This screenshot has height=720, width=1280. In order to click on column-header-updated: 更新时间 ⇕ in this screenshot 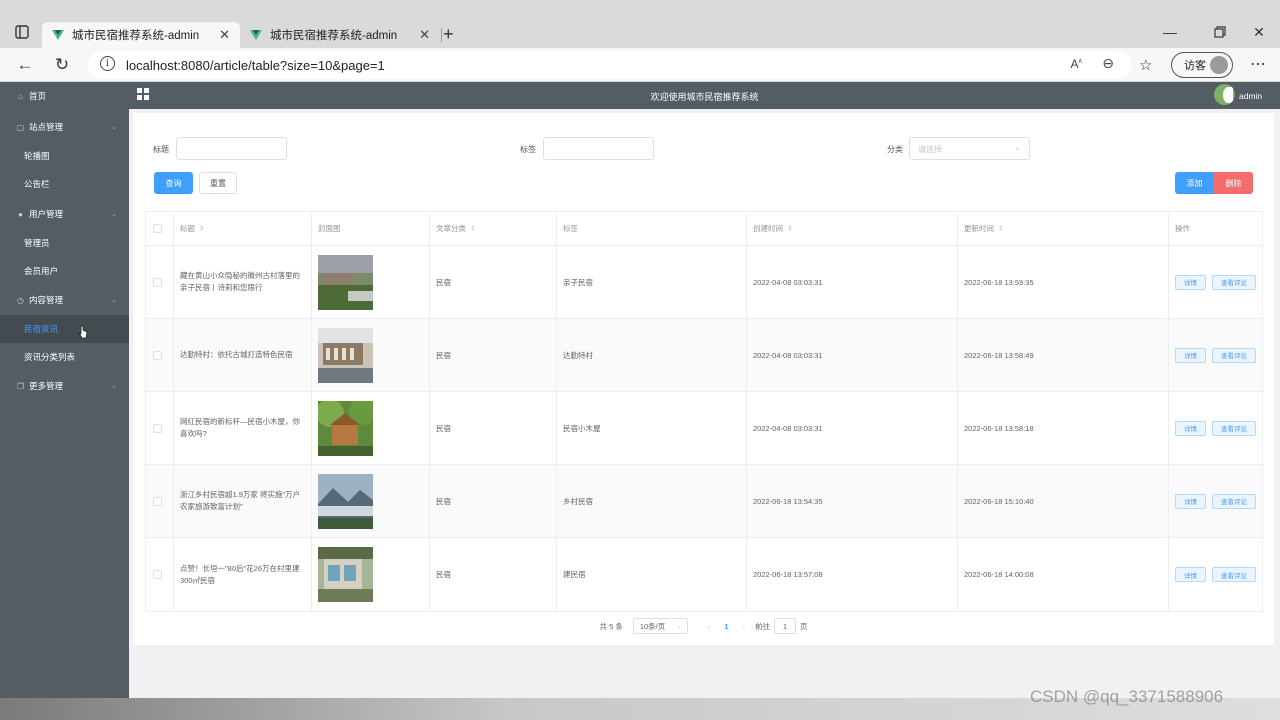, I will do `click(1063, 228)`.